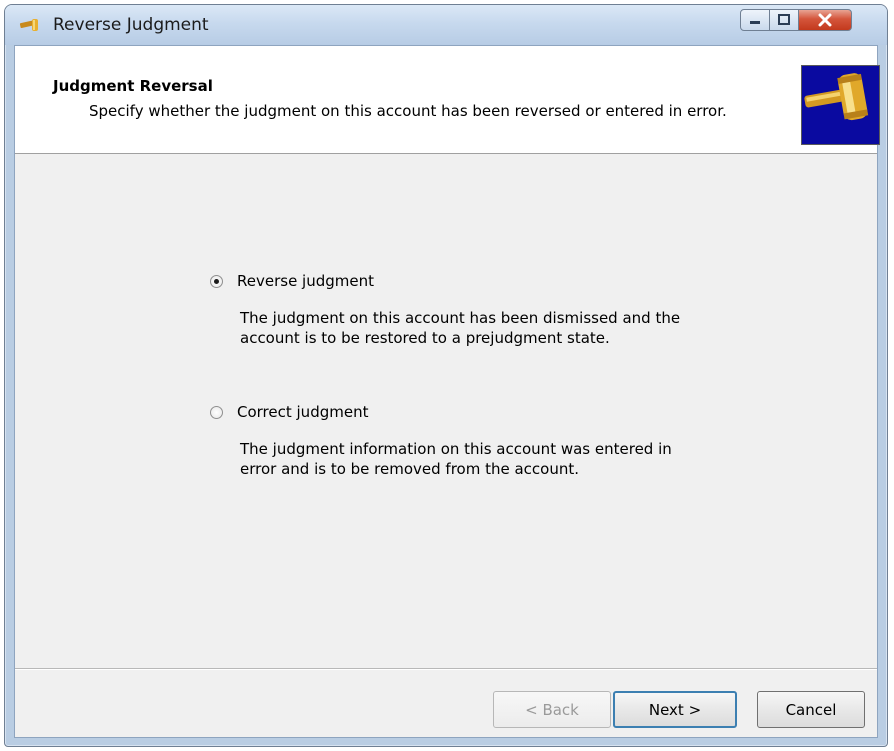 The width and height of the screenshot is (894, 751). I want to click on maximize-icon, so click(784, 19).